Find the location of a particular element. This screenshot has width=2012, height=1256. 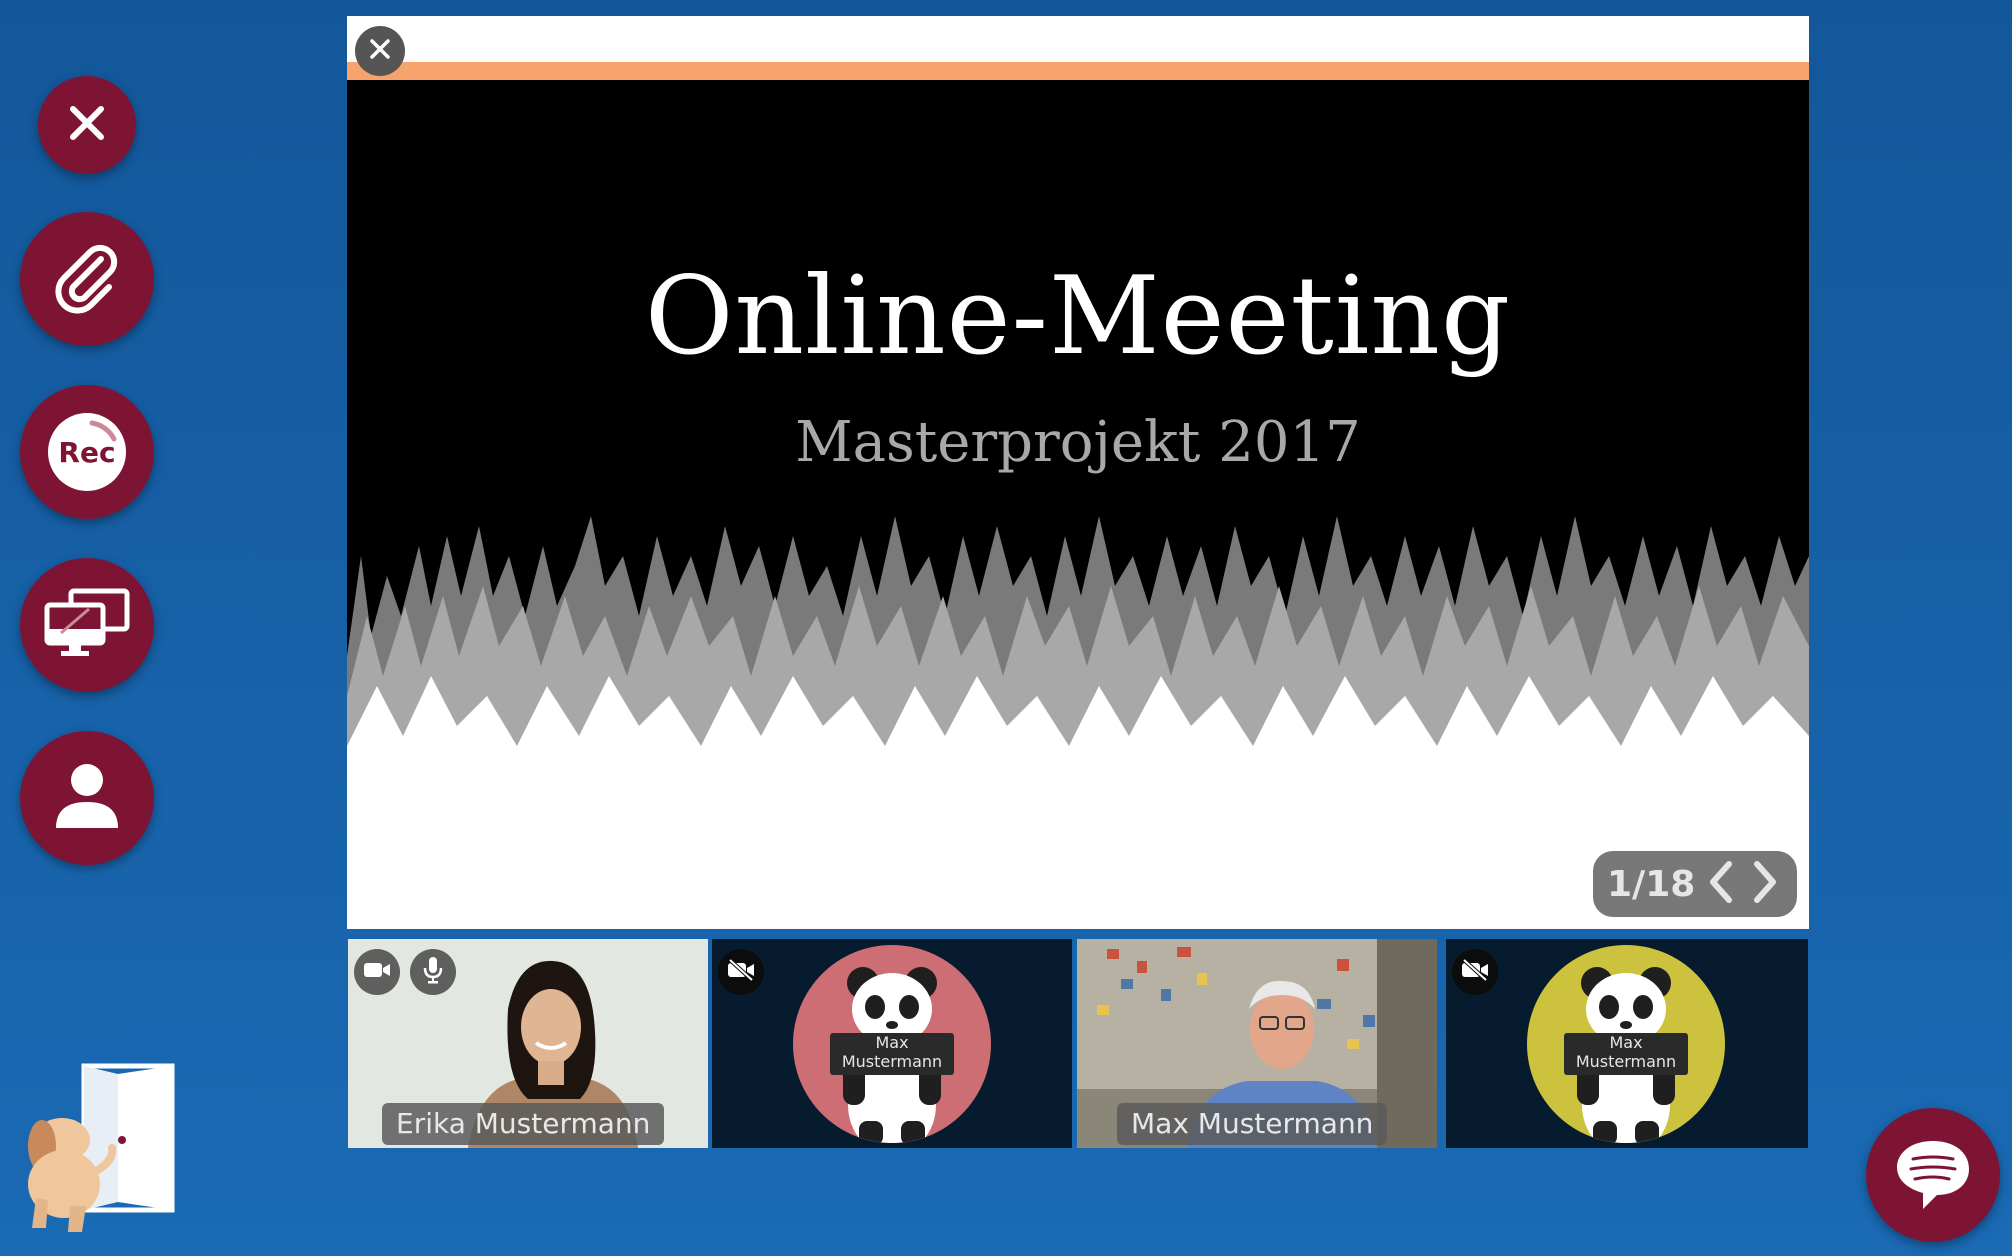

participant-name: Erika Mustermann is located at coordinates (523, 1124).